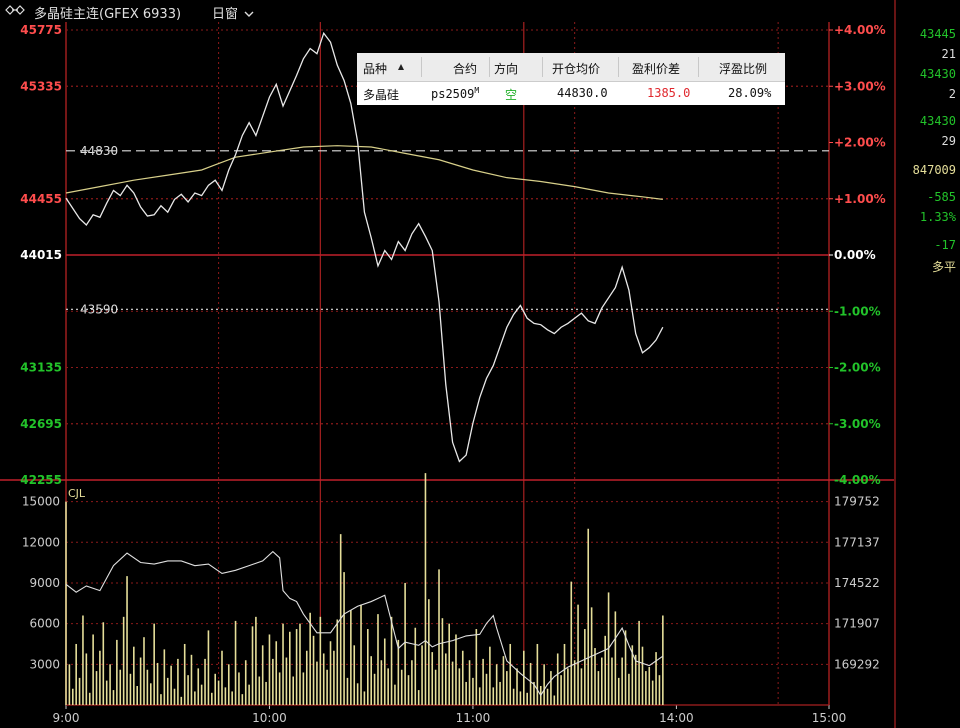 This screenshot has height=728, width=960. What do you see at coordinates (41, 368) in the screenshot?
I see `price-tick-label: 43135` at bounding box center [41, 368].